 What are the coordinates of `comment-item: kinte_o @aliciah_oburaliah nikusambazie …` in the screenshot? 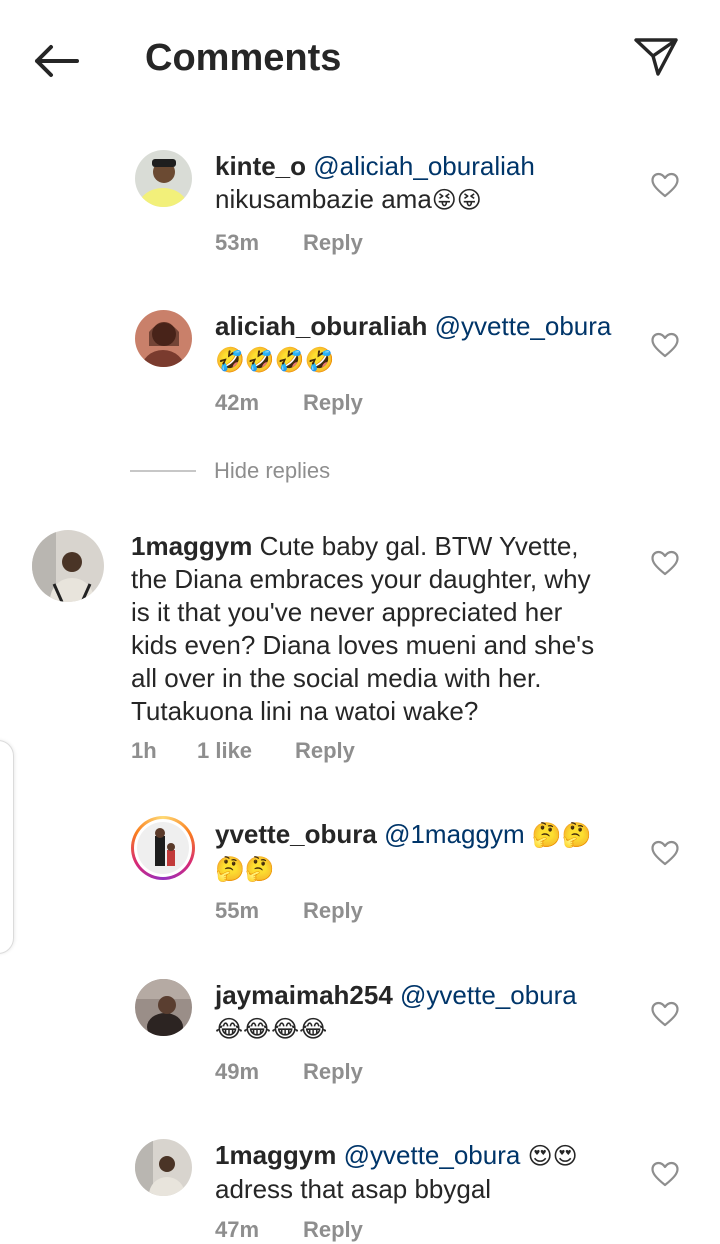 It's located at (360, 213).